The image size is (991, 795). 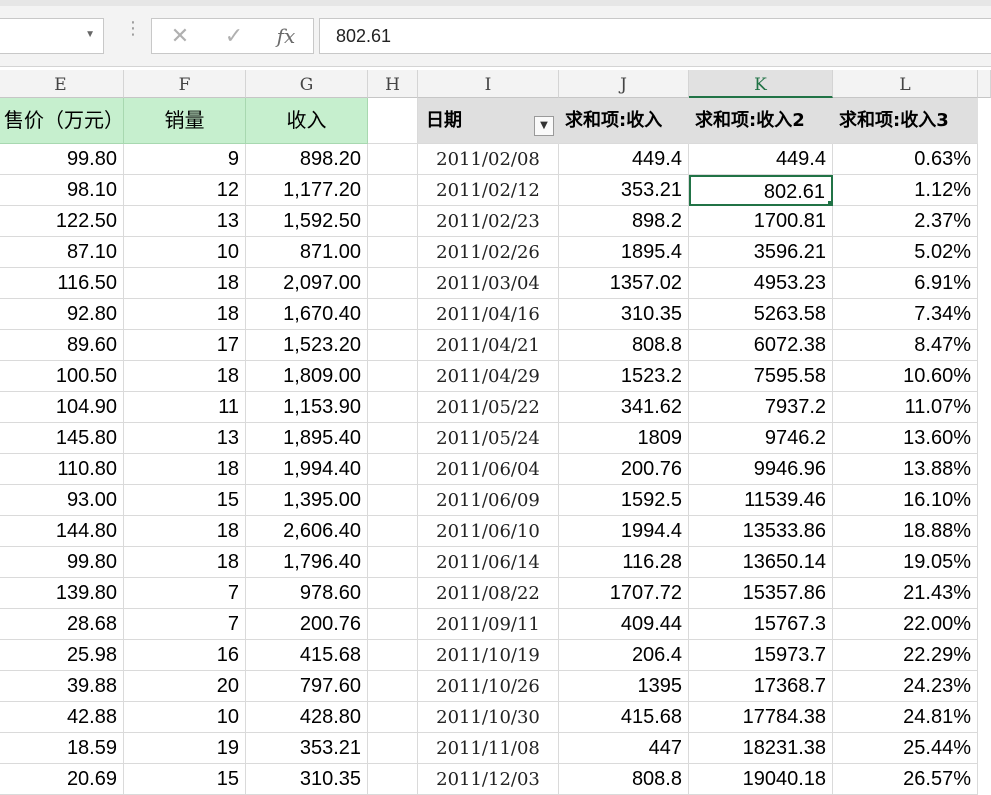 What do you see at coordinates (488, 252) in the screenshot?
I see `cell-i: 2011/02/26` at bounding box center [488, 252].